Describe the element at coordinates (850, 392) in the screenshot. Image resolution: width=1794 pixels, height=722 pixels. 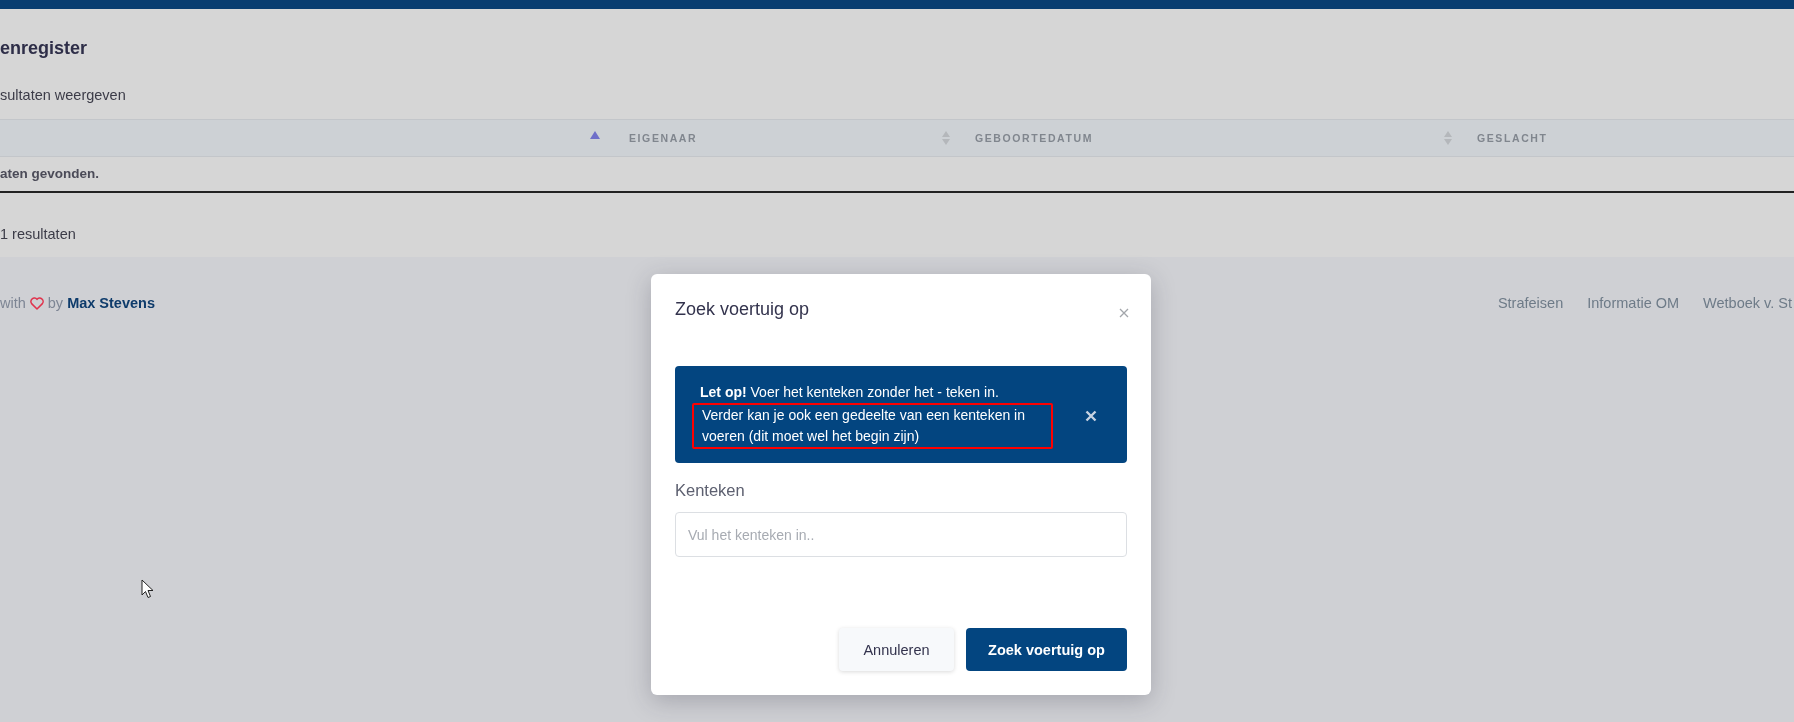
I see `alert-text: Let op! Voer het kenteken zonder het - teken in.` at that location.